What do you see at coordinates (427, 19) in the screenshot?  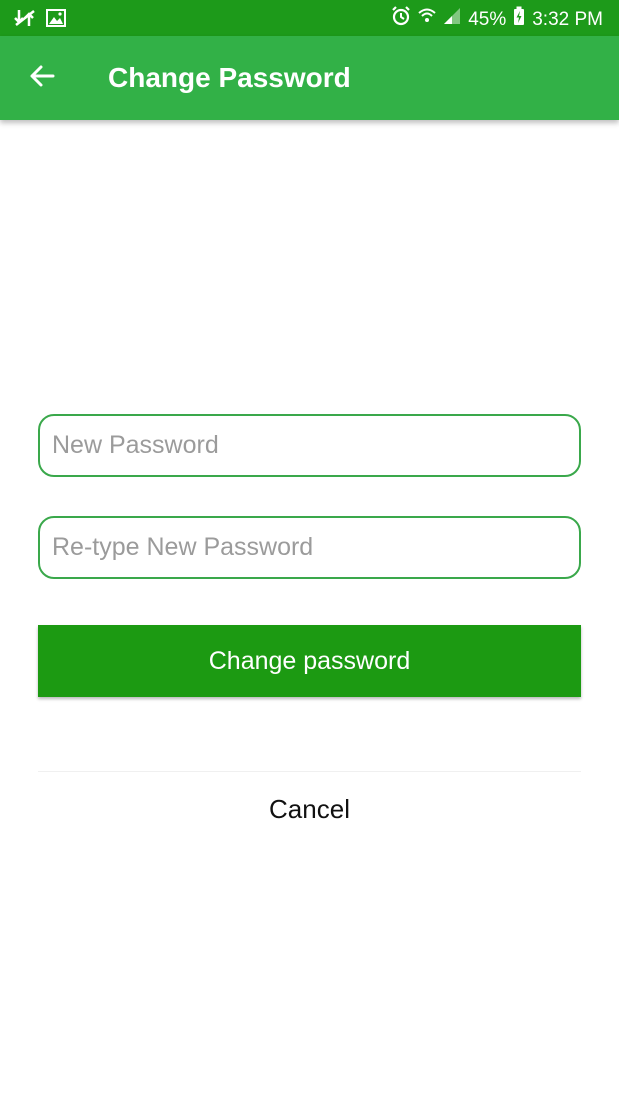 I see `wifi-icon` at bounding box center [427, 19].